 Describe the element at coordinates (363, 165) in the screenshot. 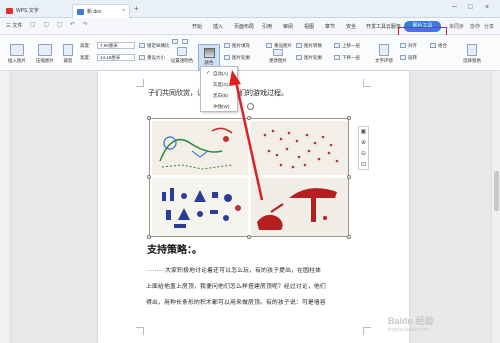

I see `crop-tool-icon: ⊡` at that location.